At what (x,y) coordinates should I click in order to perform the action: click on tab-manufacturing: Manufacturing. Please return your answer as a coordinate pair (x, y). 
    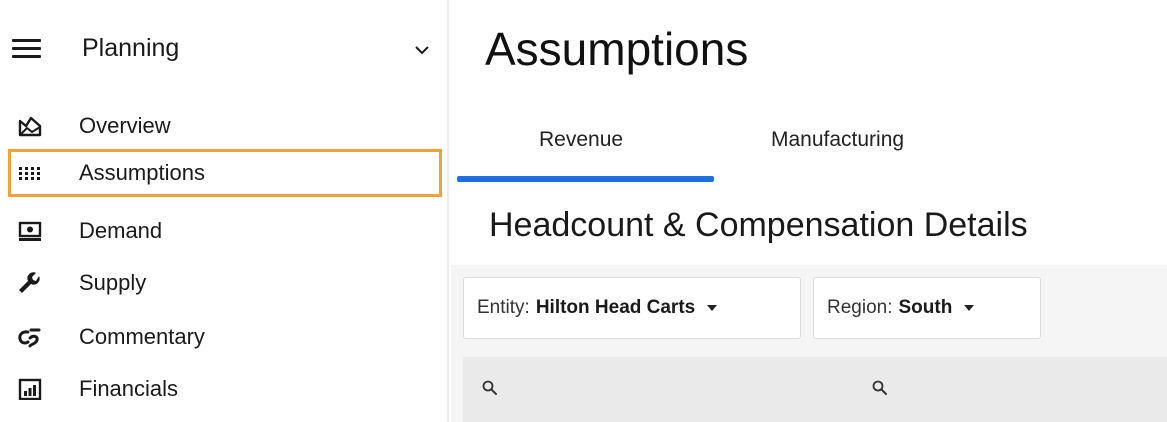
    Looking at the image, I should click on (837, 140).